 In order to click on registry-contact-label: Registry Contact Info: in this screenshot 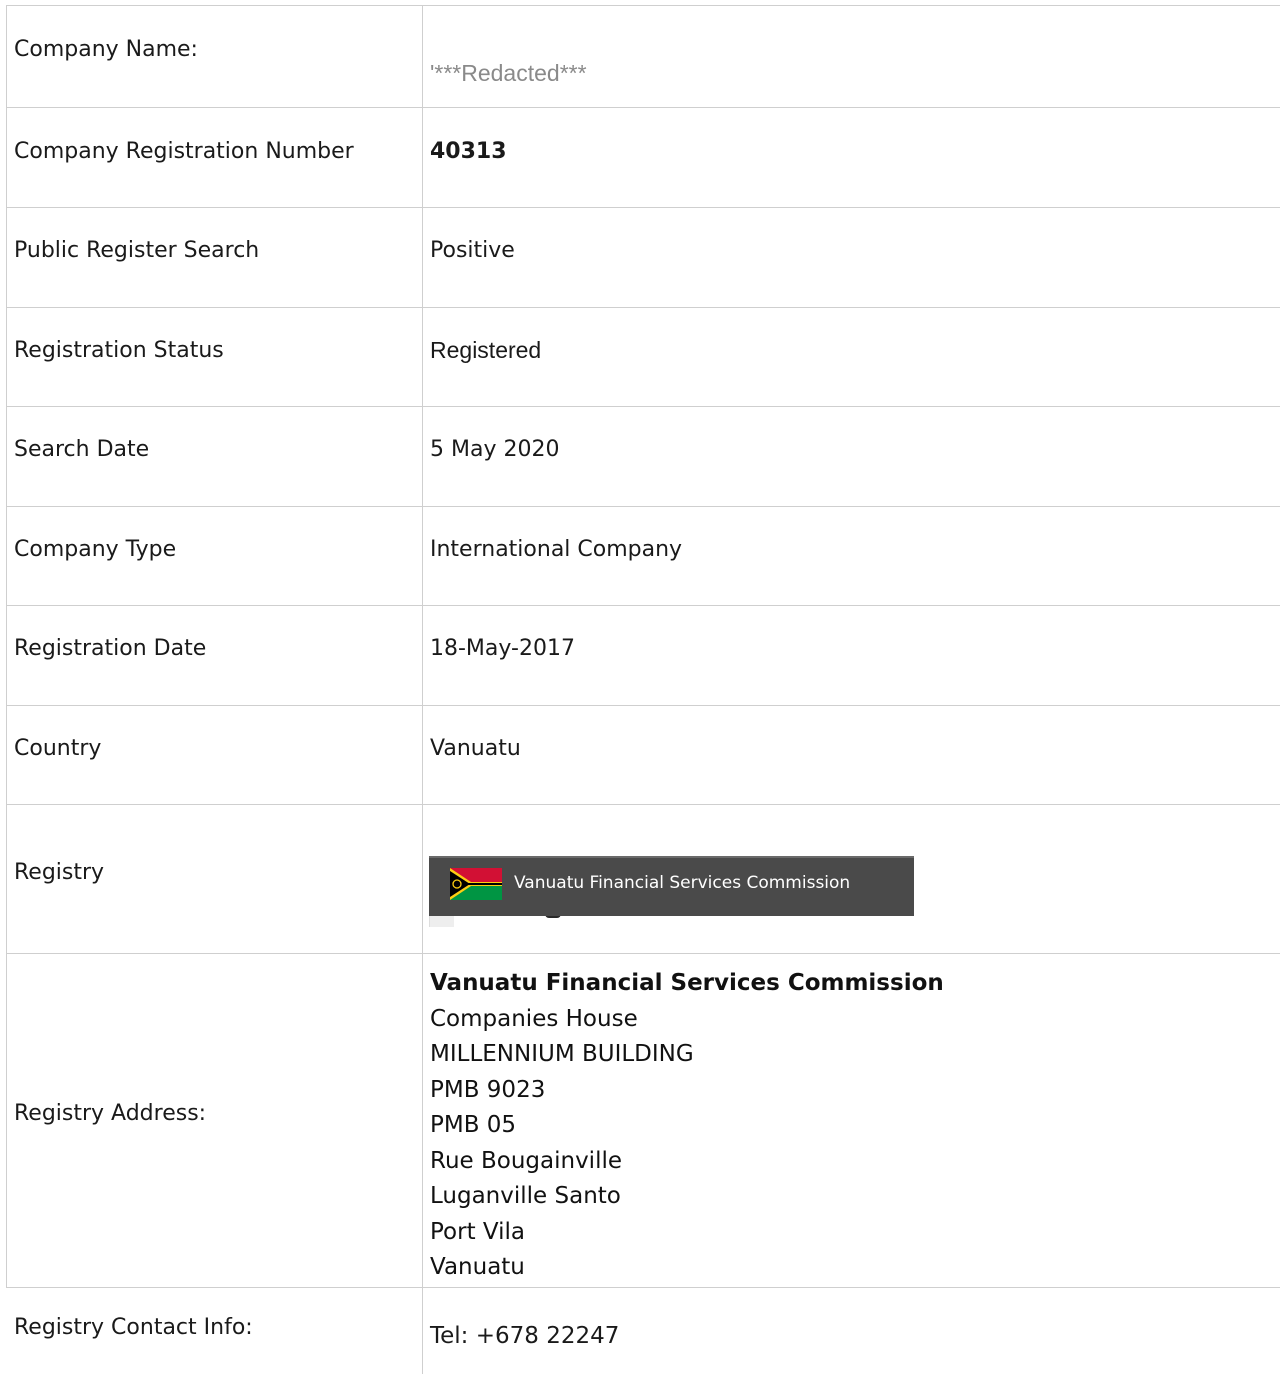, I will do `click(133, 1327)`.